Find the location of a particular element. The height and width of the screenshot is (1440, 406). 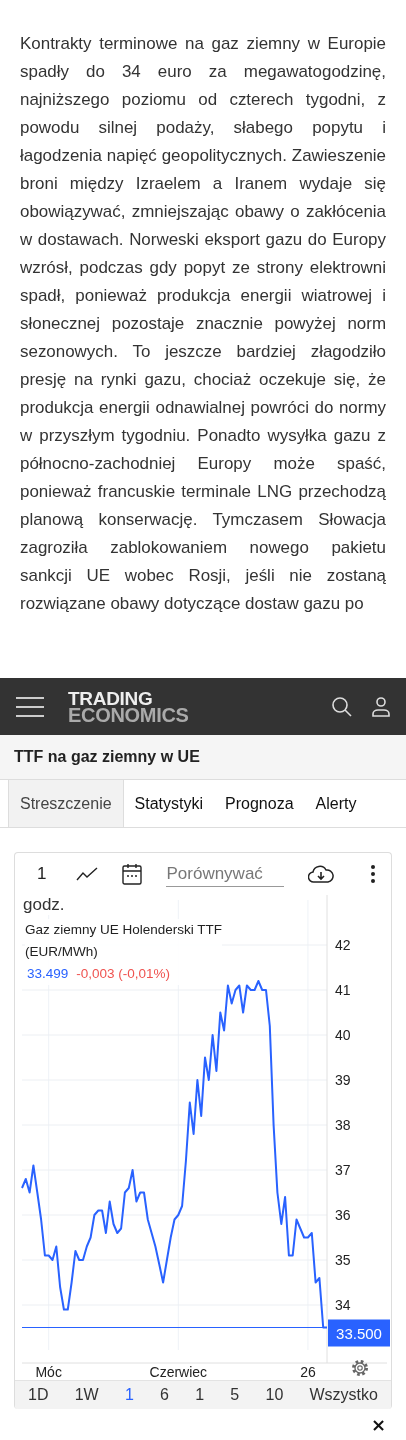

ref-line-label: 33.500 is located at coordinates (359, 1333).